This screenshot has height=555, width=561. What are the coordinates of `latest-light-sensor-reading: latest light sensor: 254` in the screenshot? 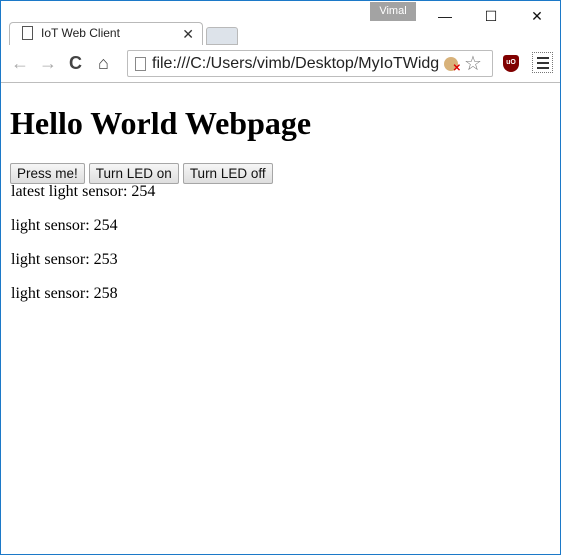 It's located at (83, 191).